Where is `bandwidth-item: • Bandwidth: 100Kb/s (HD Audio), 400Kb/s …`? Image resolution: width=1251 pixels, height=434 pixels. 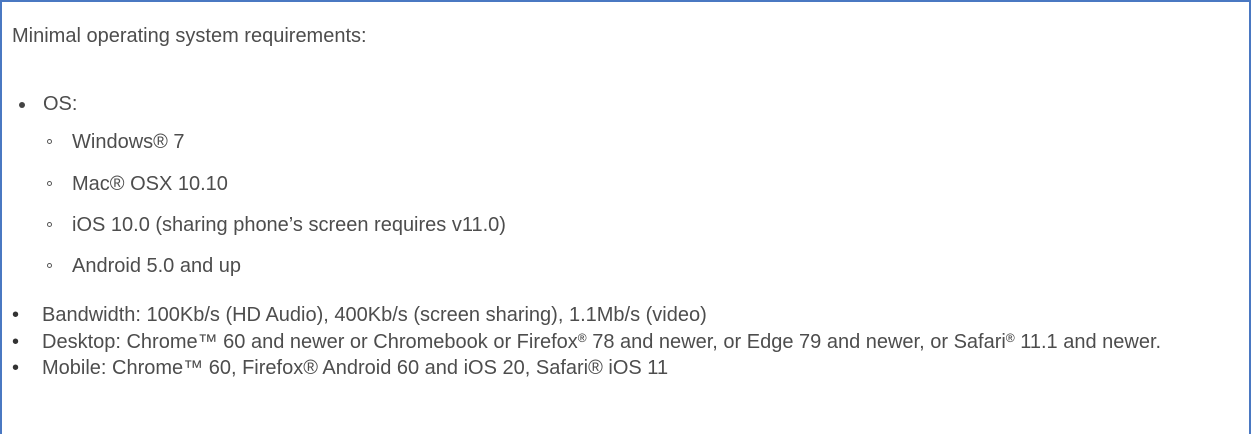 bandwidth-item: • Bandwidth: 100Kb/s (HD Audio), 400Kb/s … is located at coordinates (627, 315).